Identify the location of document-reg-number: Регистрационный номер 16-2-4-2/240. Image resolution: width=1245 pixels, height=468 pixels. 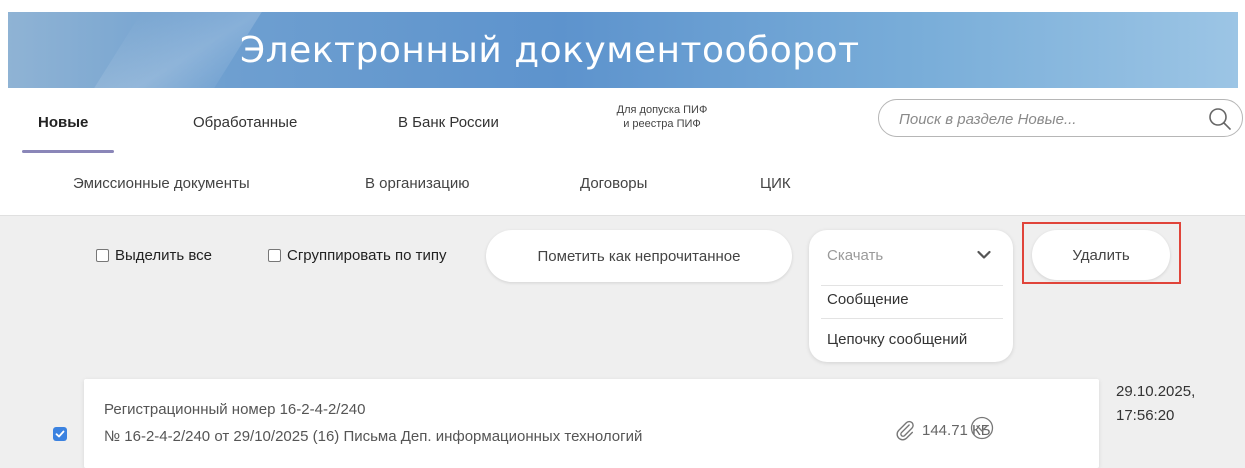
(235, 409).